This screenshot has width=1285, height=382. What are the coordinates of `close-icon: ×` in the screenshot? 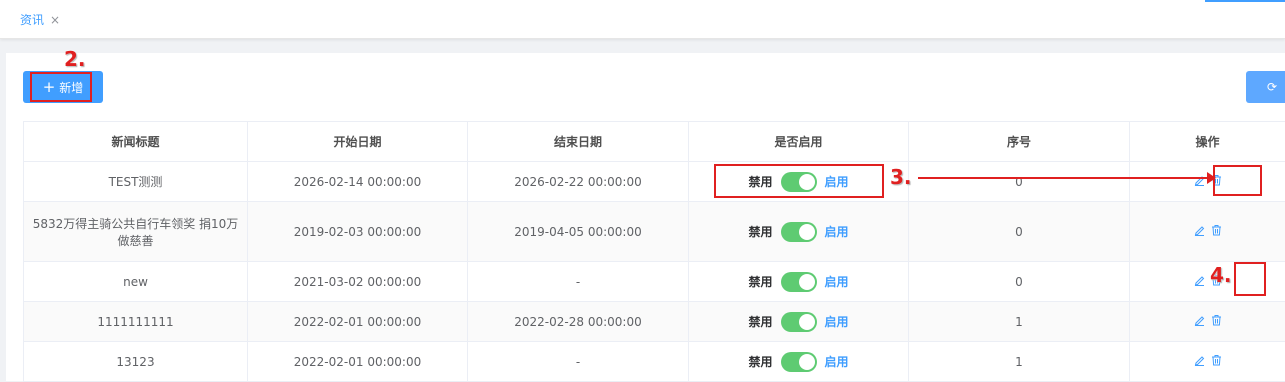 It's located at (55, 20).